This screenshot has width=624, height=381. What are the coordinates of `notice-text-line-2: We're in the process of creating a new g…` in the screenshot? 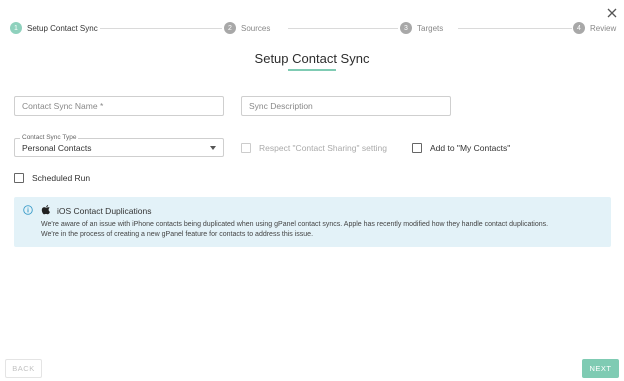 It's located at (177, 234).